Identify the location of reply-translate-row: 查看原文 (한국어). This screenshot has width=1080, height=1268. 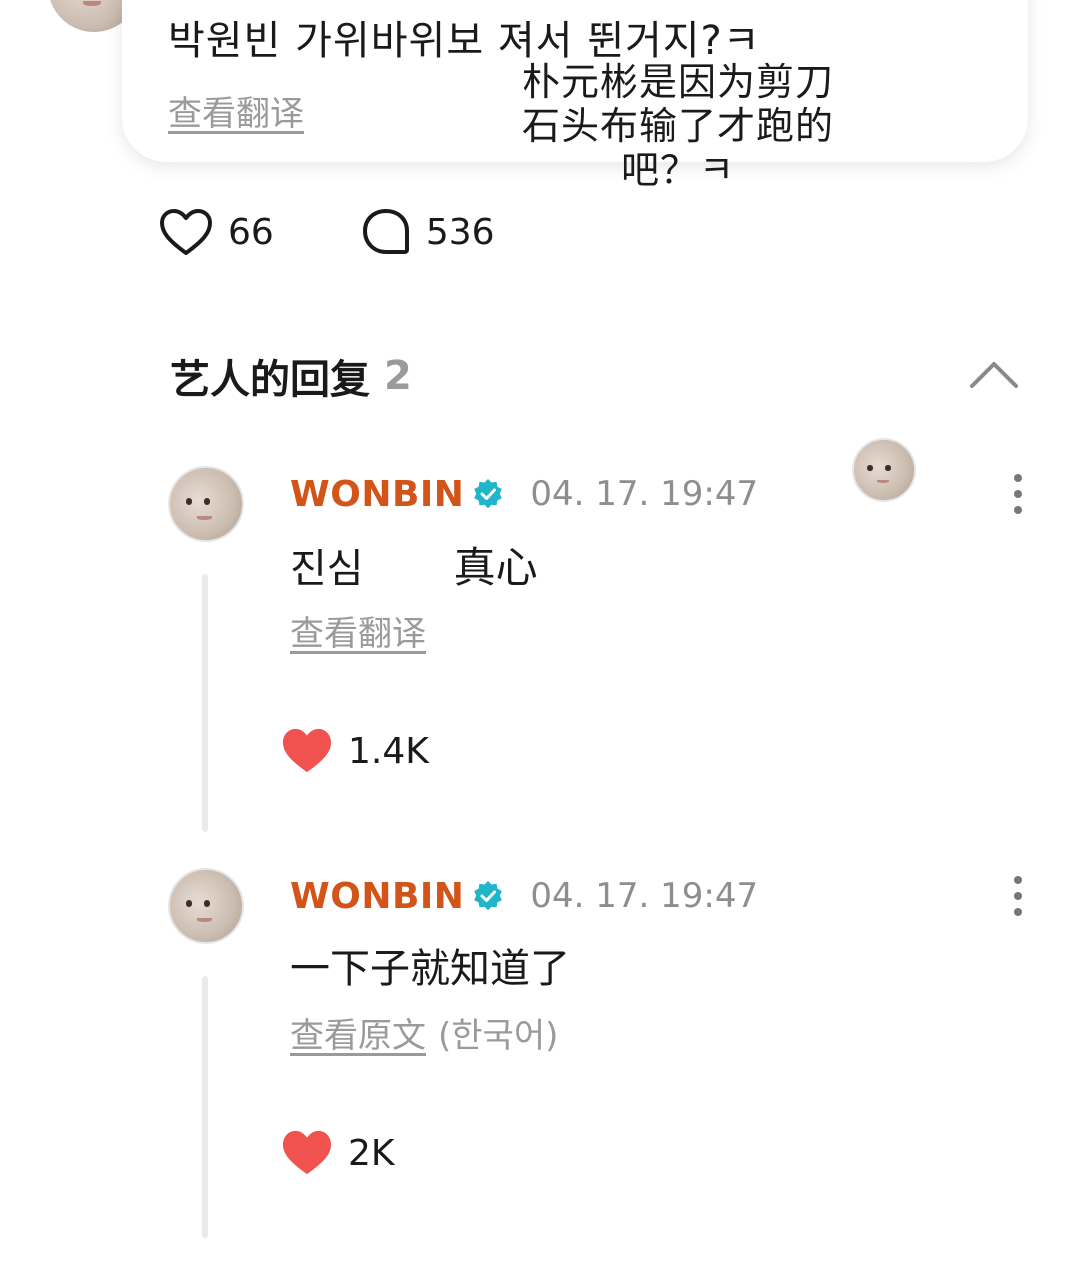
(424, 1032).